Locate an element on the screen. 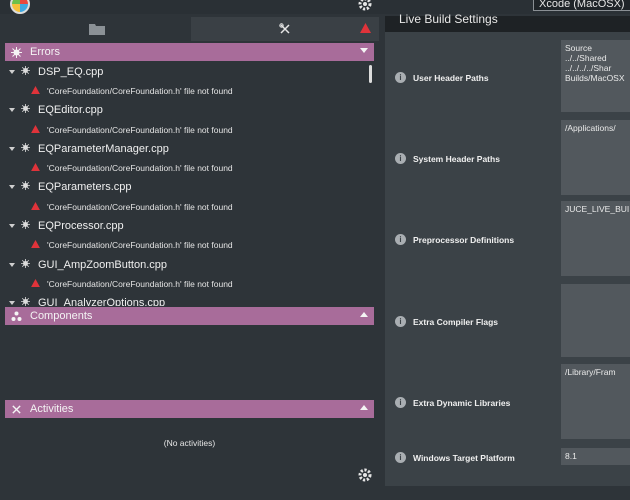  errors-title: Errors is located at coordinates (45, 52).